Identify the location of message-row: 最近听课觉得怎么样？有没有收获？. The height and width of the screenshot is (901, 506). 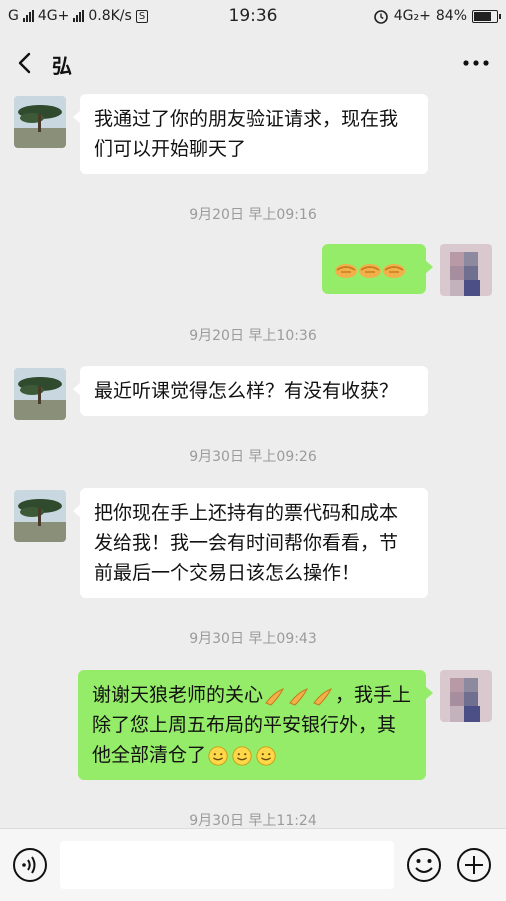
(253, 394).